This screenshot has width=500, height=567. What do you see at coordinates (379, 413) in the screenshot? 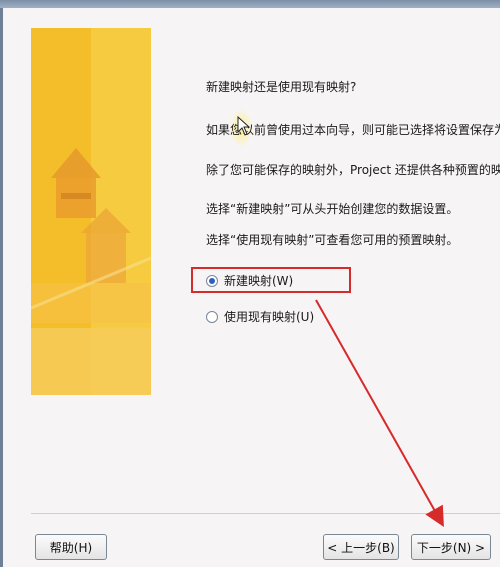
I see `annotation-arrow` at bounding box center [379, 413].